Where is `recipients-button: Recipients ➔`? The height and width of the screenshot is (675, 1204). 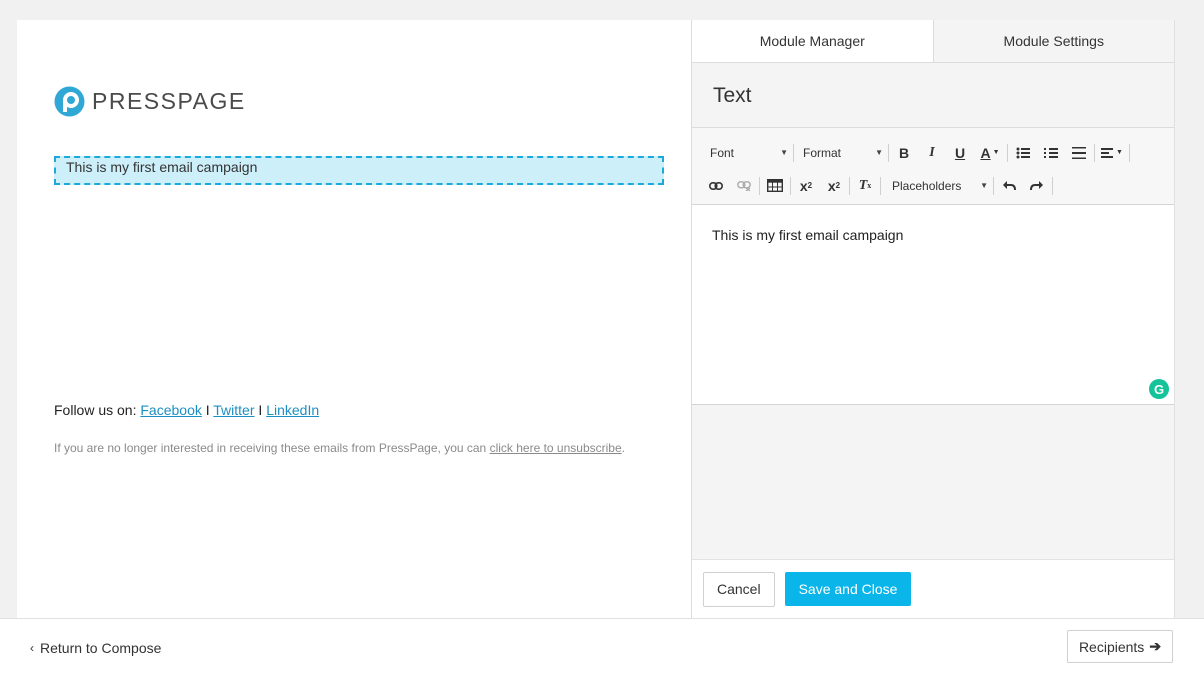 recipients-button: Recipients ➔ is located at coordinates (1120, 646).